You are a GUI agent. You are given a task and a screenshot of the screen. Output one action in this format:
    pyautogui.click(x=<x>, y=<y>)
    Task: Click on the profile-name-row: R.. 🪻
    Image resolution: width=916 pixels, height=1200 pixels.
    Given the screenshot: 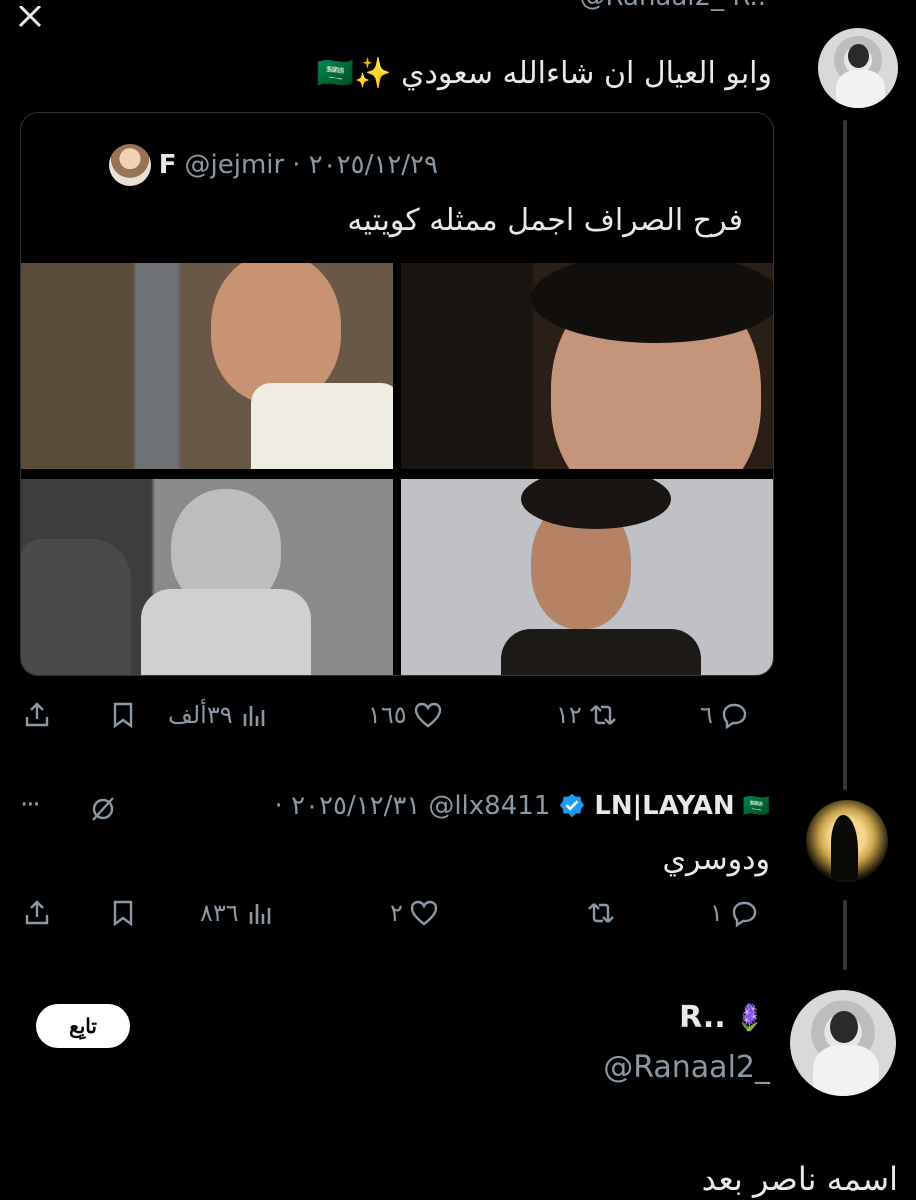 What is the action you would take?
    pyautogui.click(x=722, y=1017)
    